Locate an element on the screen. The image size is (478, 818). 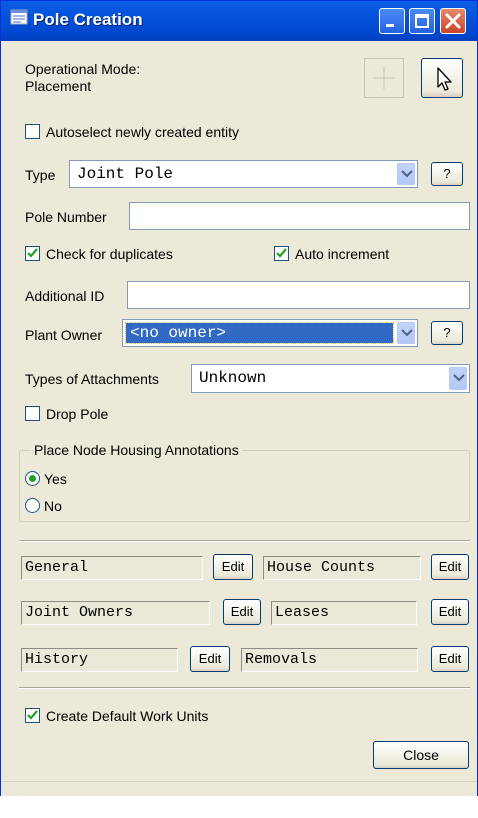
type-dropdown-arrow is located at coordinates (406, 174).